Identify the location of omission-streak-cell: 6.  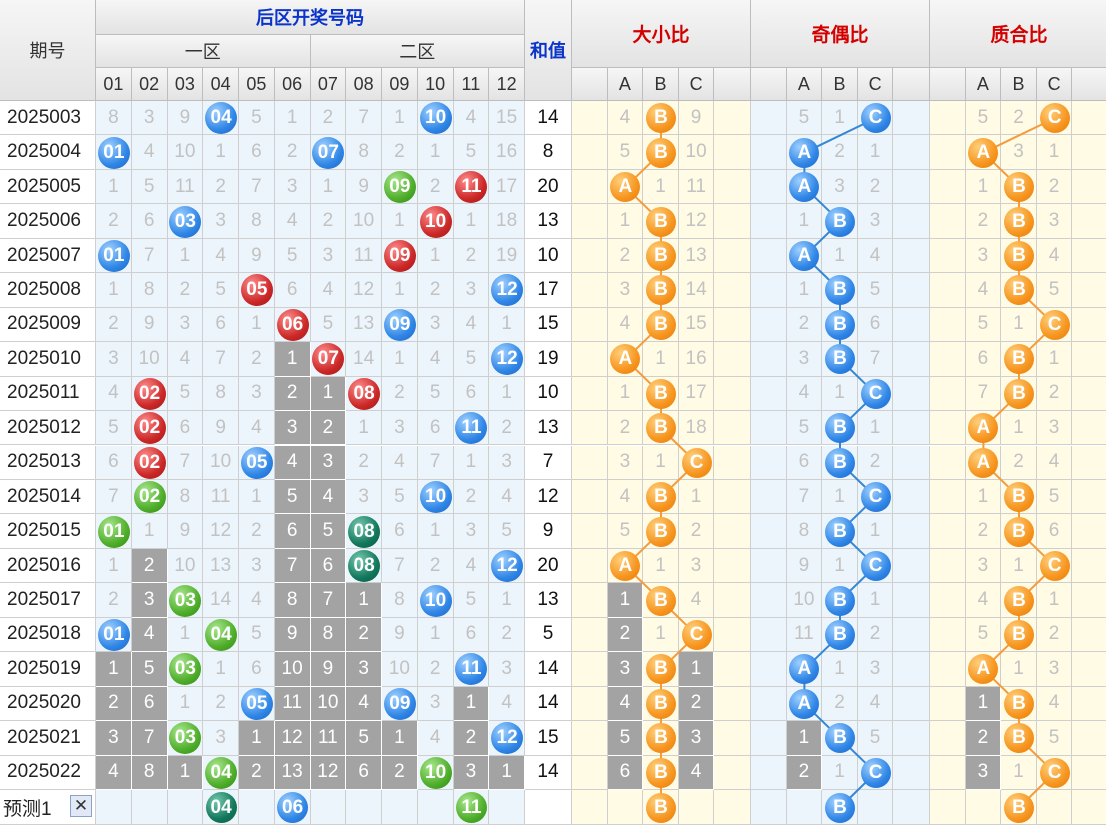
(328, 566).